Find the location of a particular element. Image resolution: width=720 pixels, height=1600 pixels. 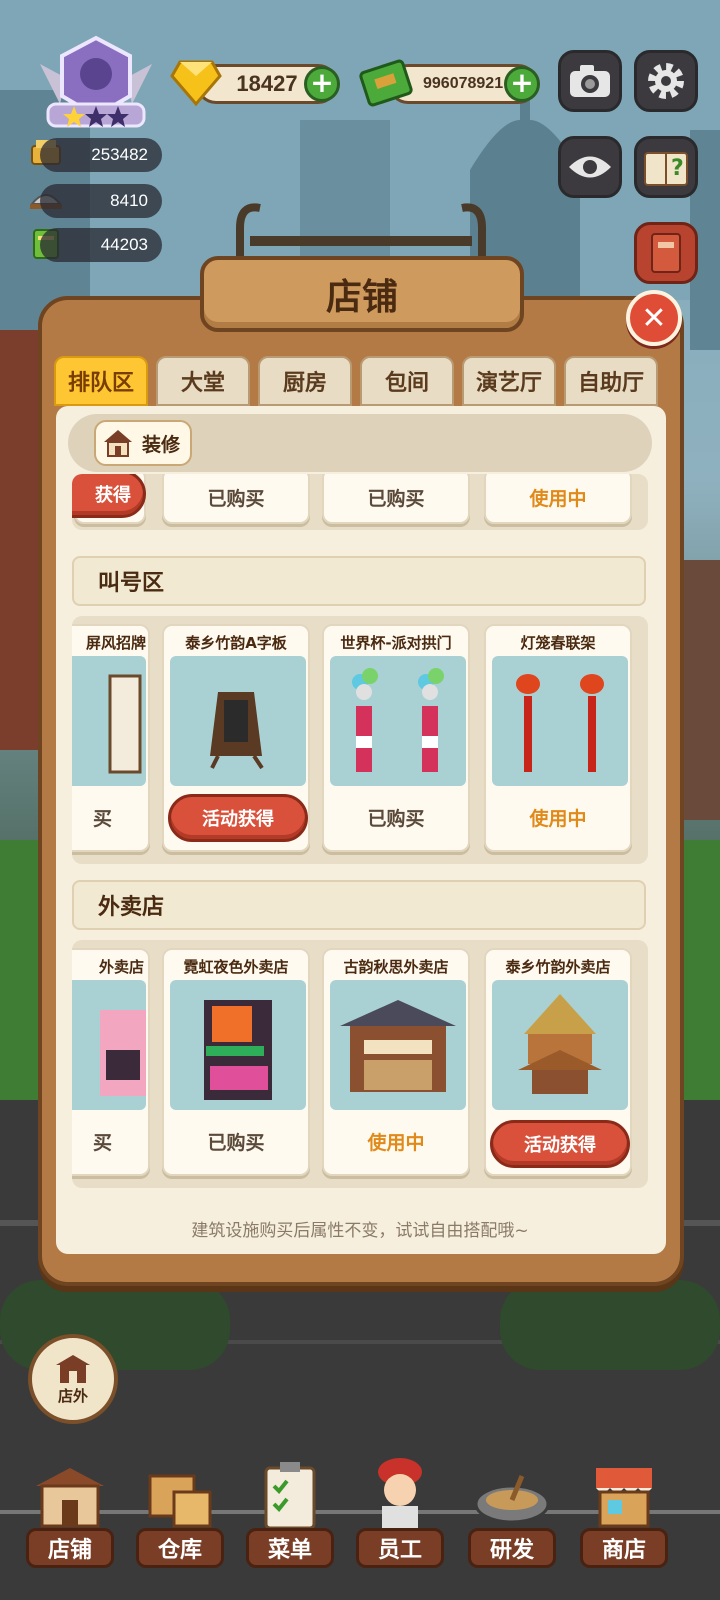

help-book-icon: ? is located at coordinates (666, 169).